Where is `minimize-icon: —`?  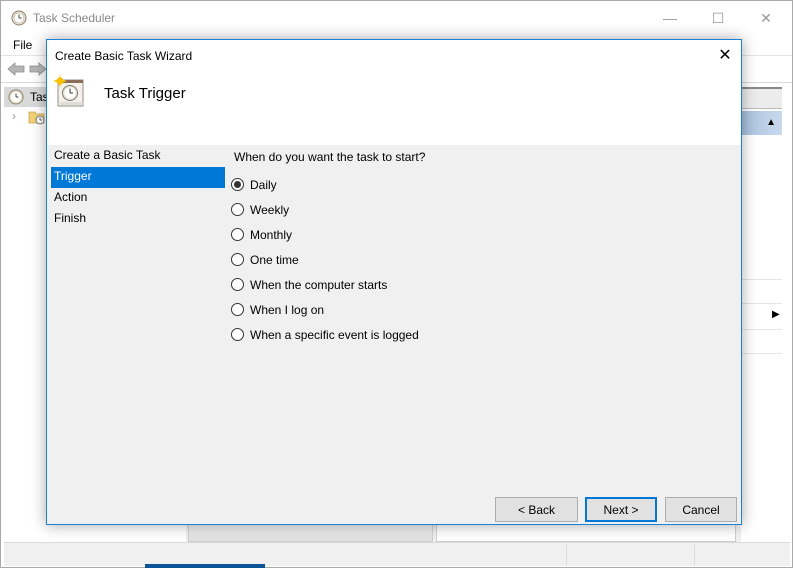
minimize-icon: — is located at coordinates (670, 18).